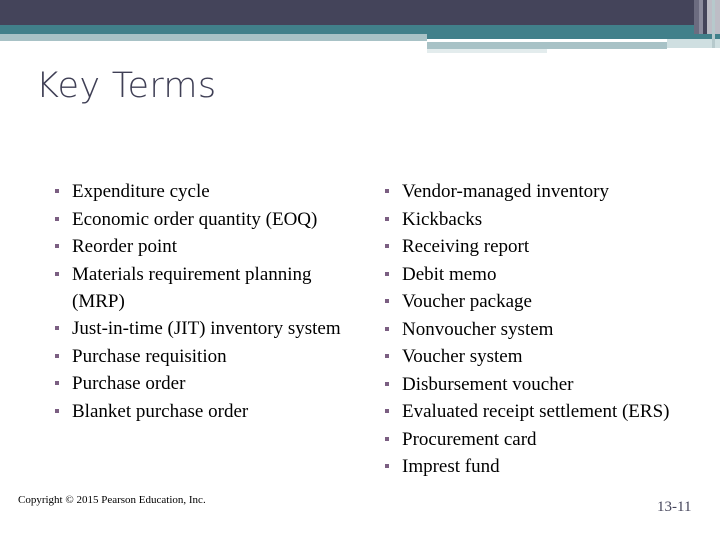 The height and width of the screenshot is (540, 720). I want to click on key-term-item: Disbursement voucher, so click(528, 384).